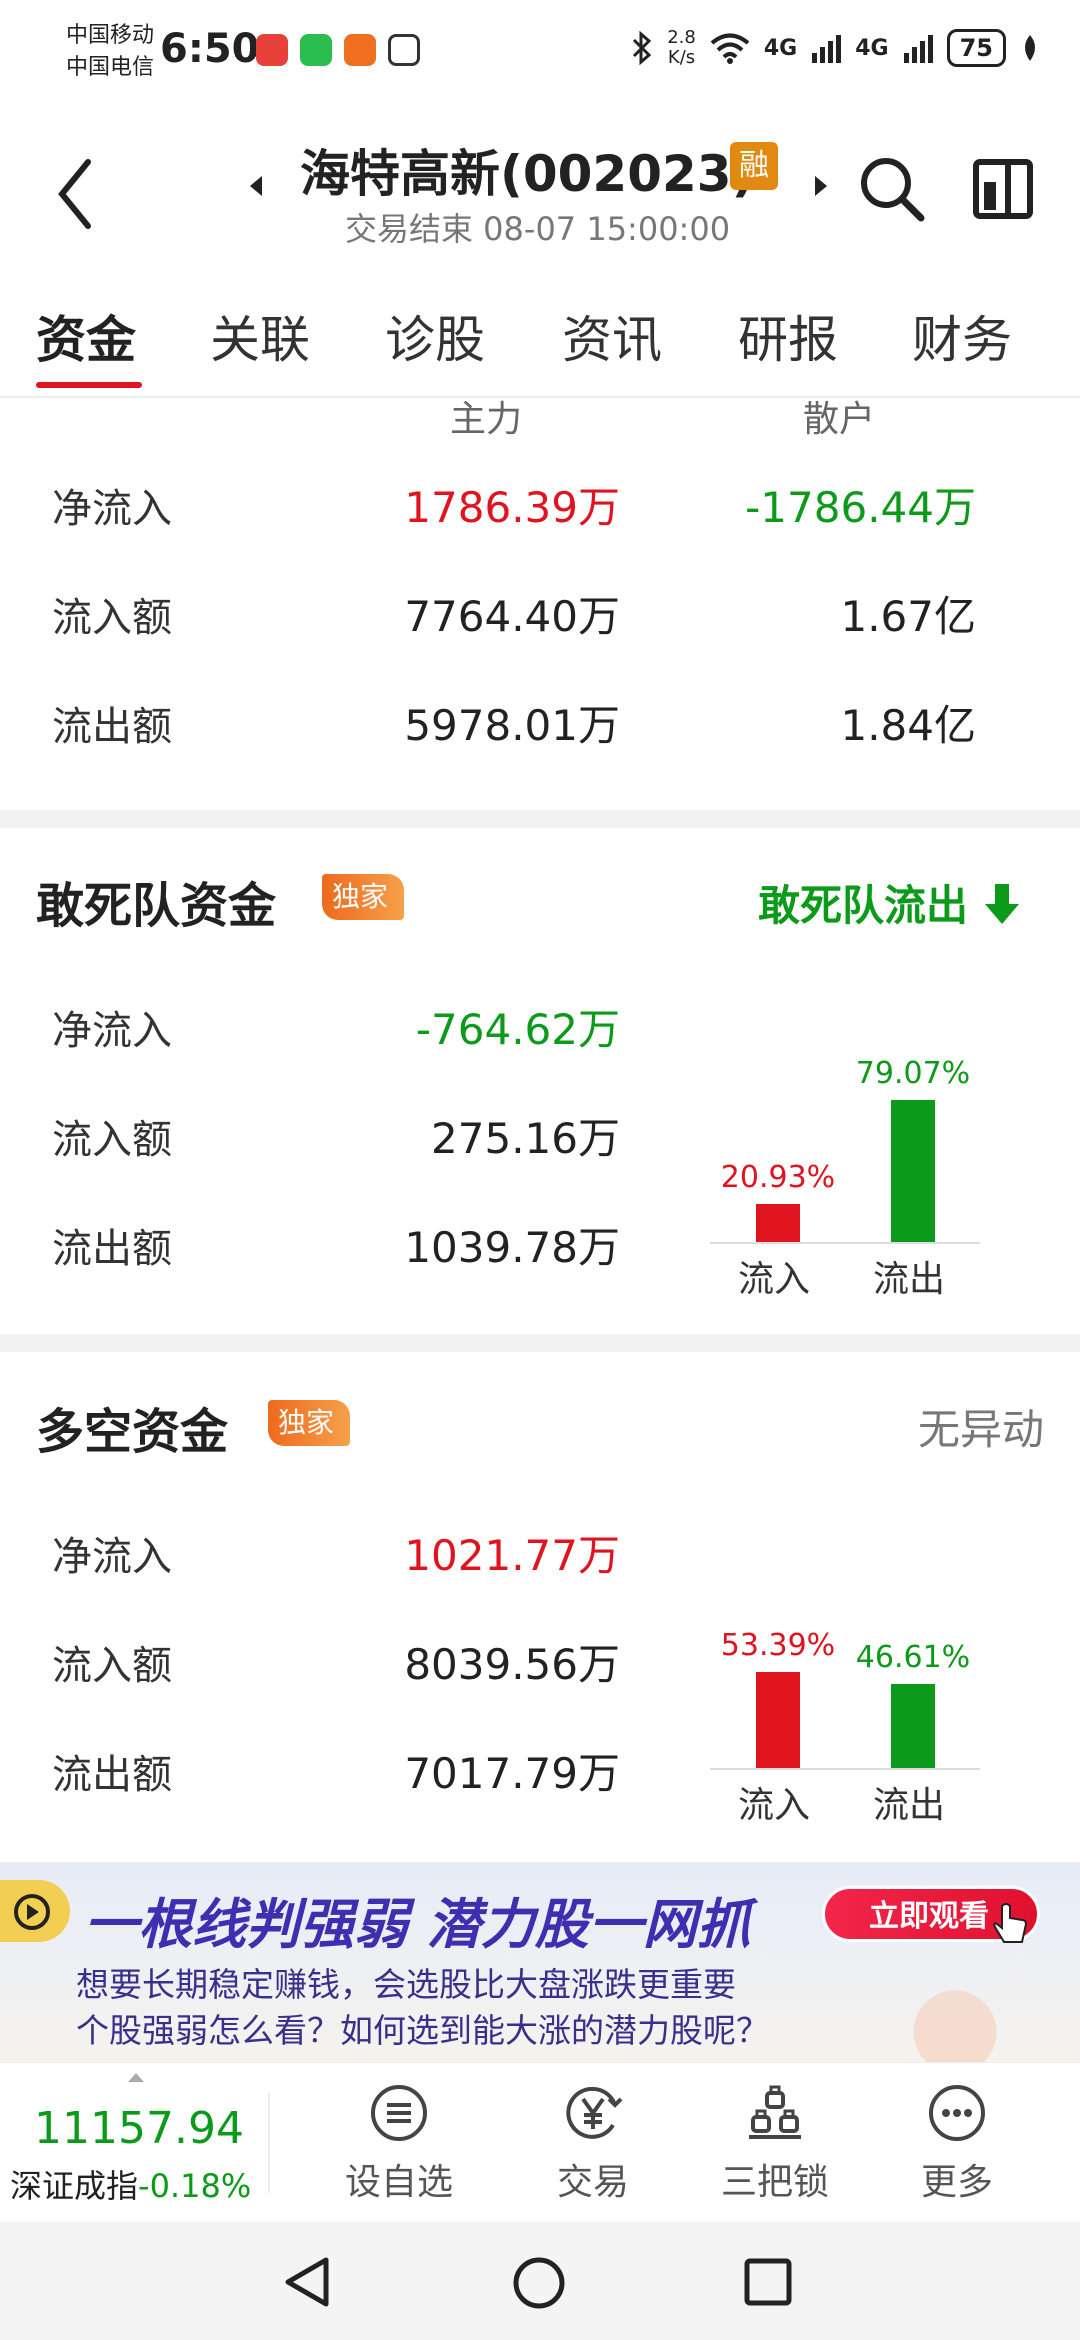  I want to click on nfc-icon, so click(404, 50).